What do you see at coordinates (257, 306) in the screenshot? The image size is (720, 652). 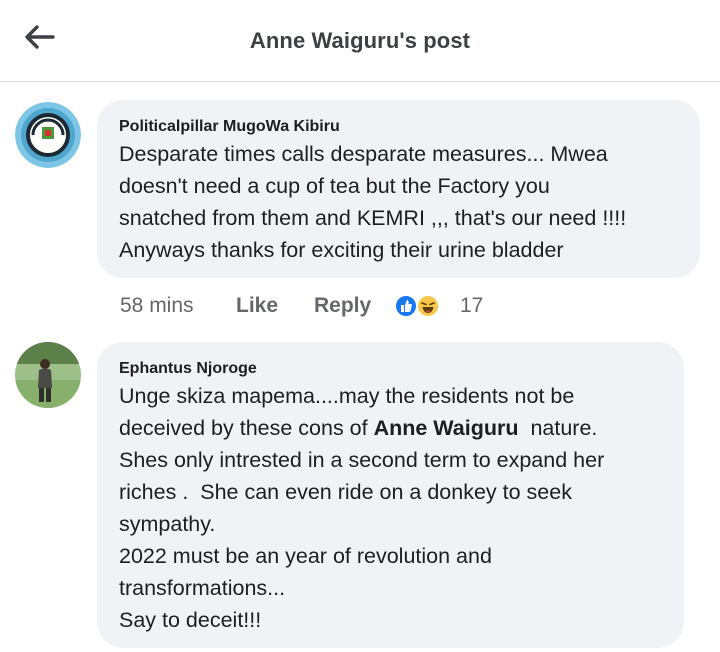 I see `like-button: Like` at bounding box center [257, 306].